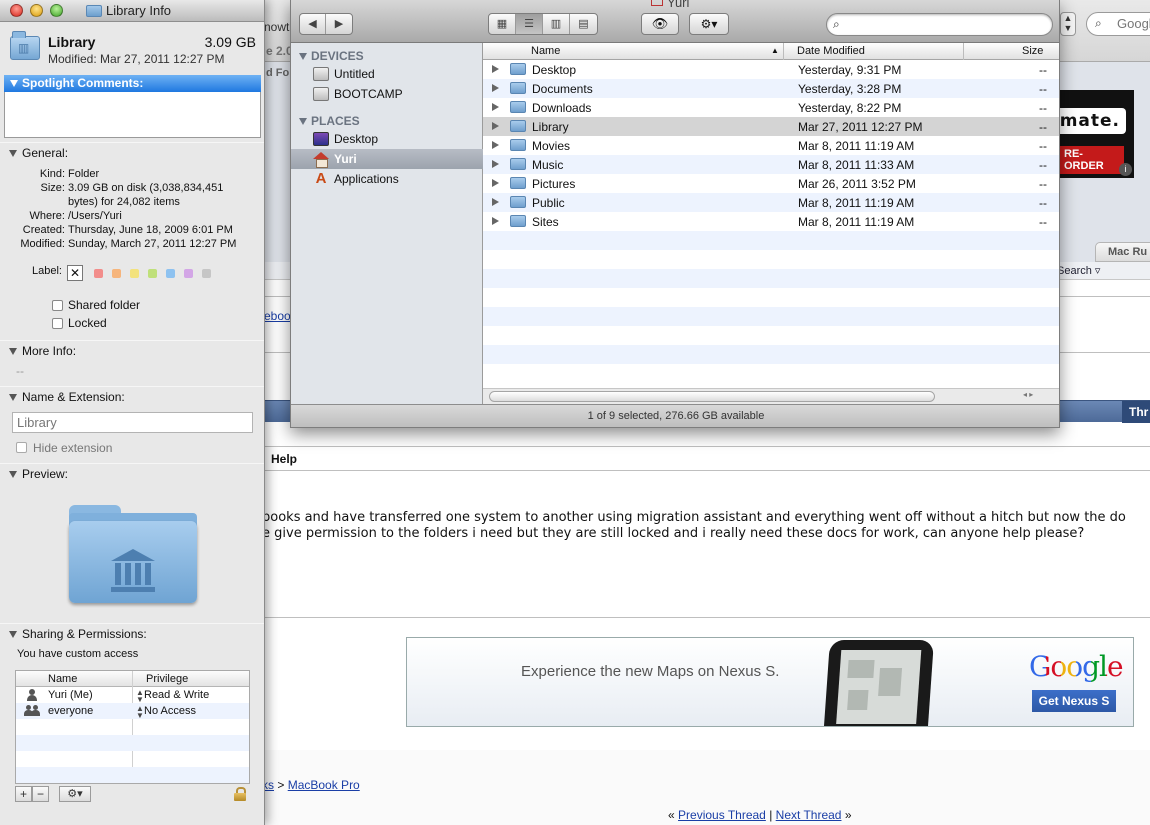 The height and width of the screenshot is (825, 1150). Describe the element at coordinates (16, 10) in the screenshot. I see `close-button` at that location.